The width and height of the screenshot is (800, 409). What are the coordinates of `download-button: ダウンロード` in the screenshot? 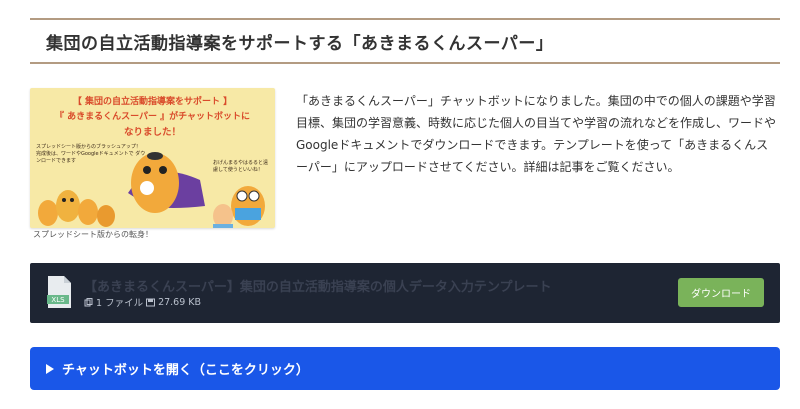 It's located at (721, 292).